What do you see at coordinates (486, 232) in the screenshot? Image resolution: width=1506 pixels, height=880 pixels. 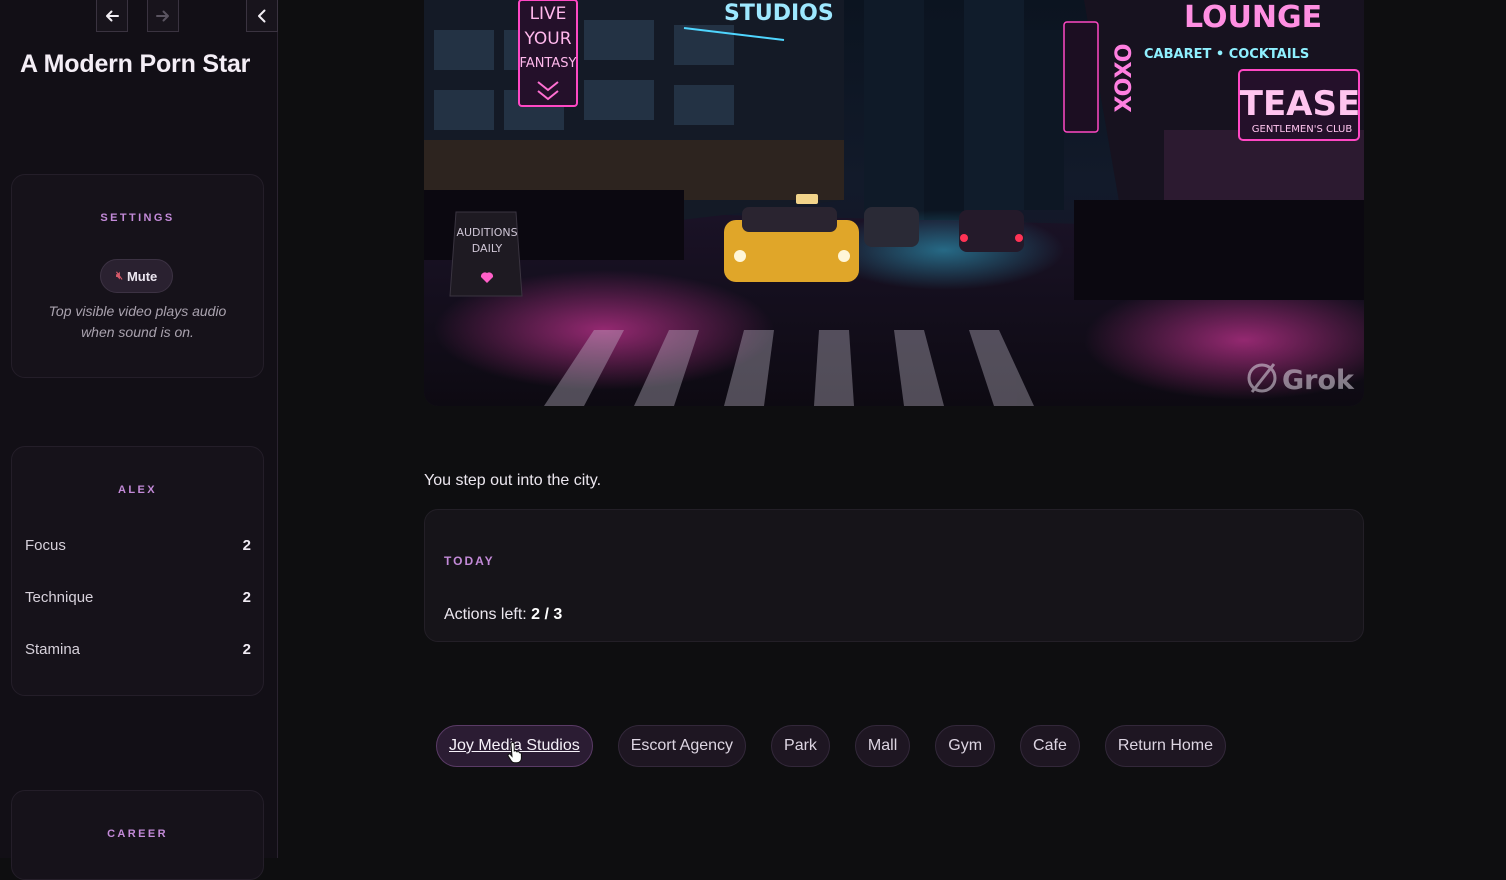 I see `svg-text: AUDITIONS` at bounding box center [486, 232].